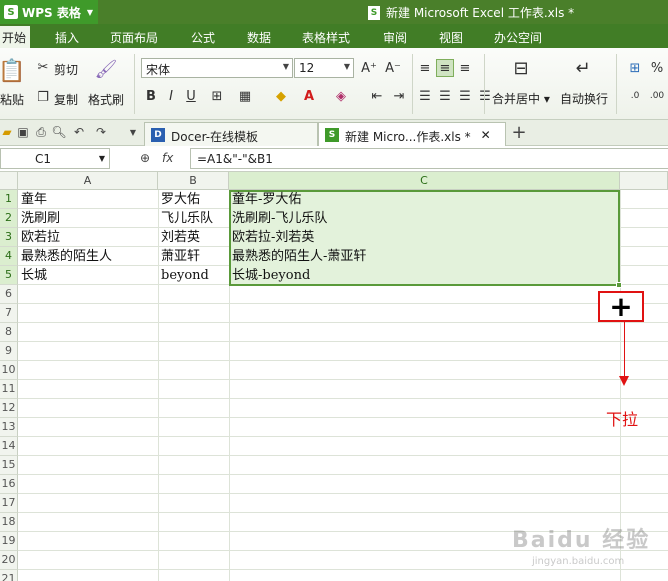 This screenshot has height=581, width=668. I want to click on font-name-select: 宋体 ▼, so click(217, 68).